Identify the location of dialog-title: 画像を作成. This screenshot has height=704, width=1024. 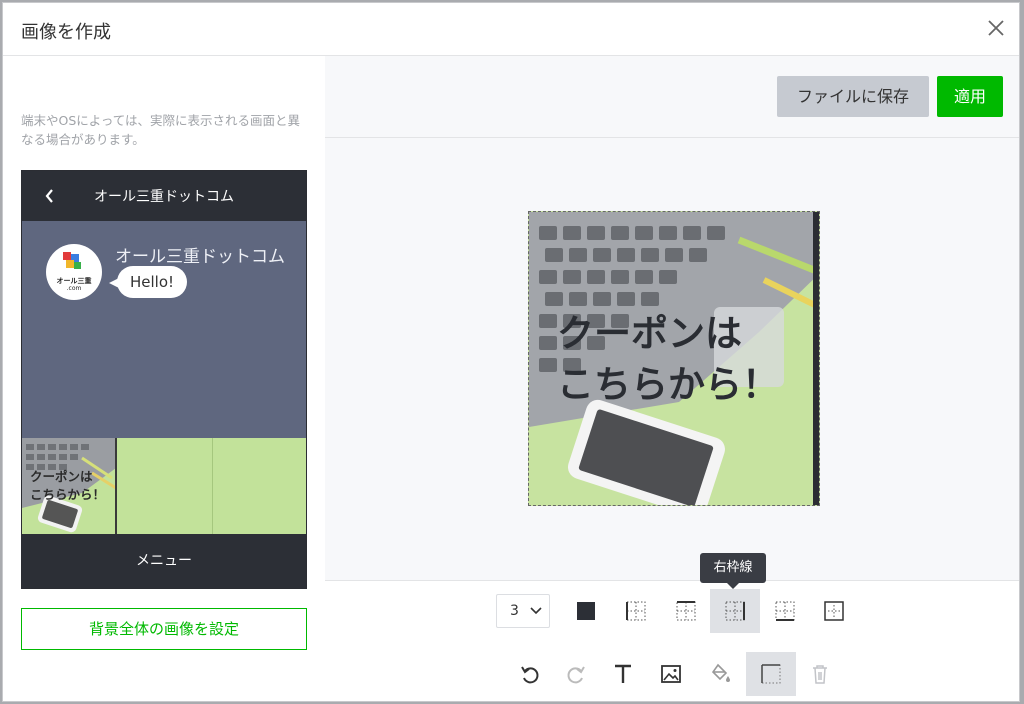
(66, 32).